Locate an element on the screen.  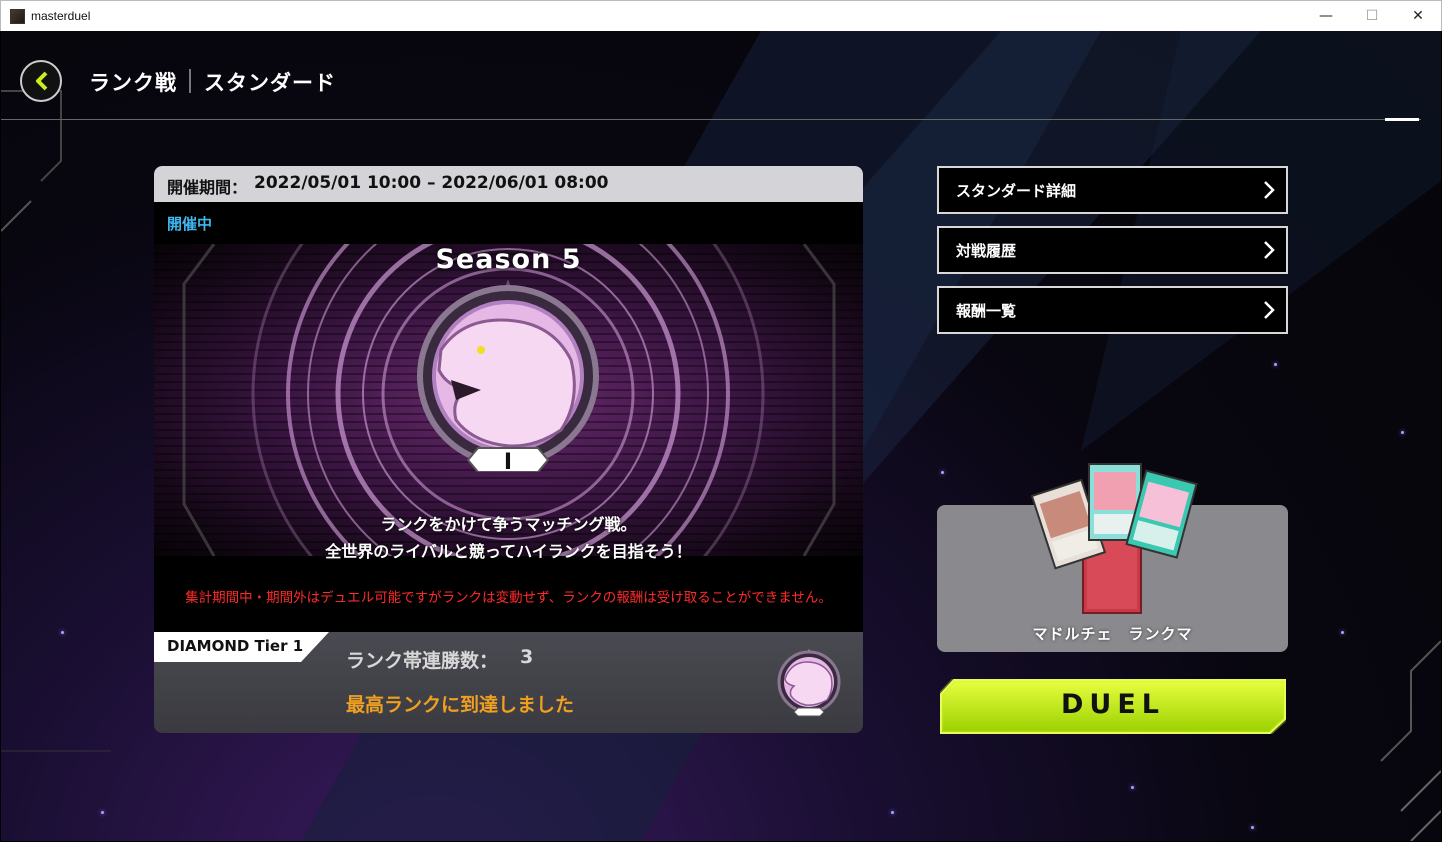
page-subtitle: スタンダード is located at coordinates (270, 83).